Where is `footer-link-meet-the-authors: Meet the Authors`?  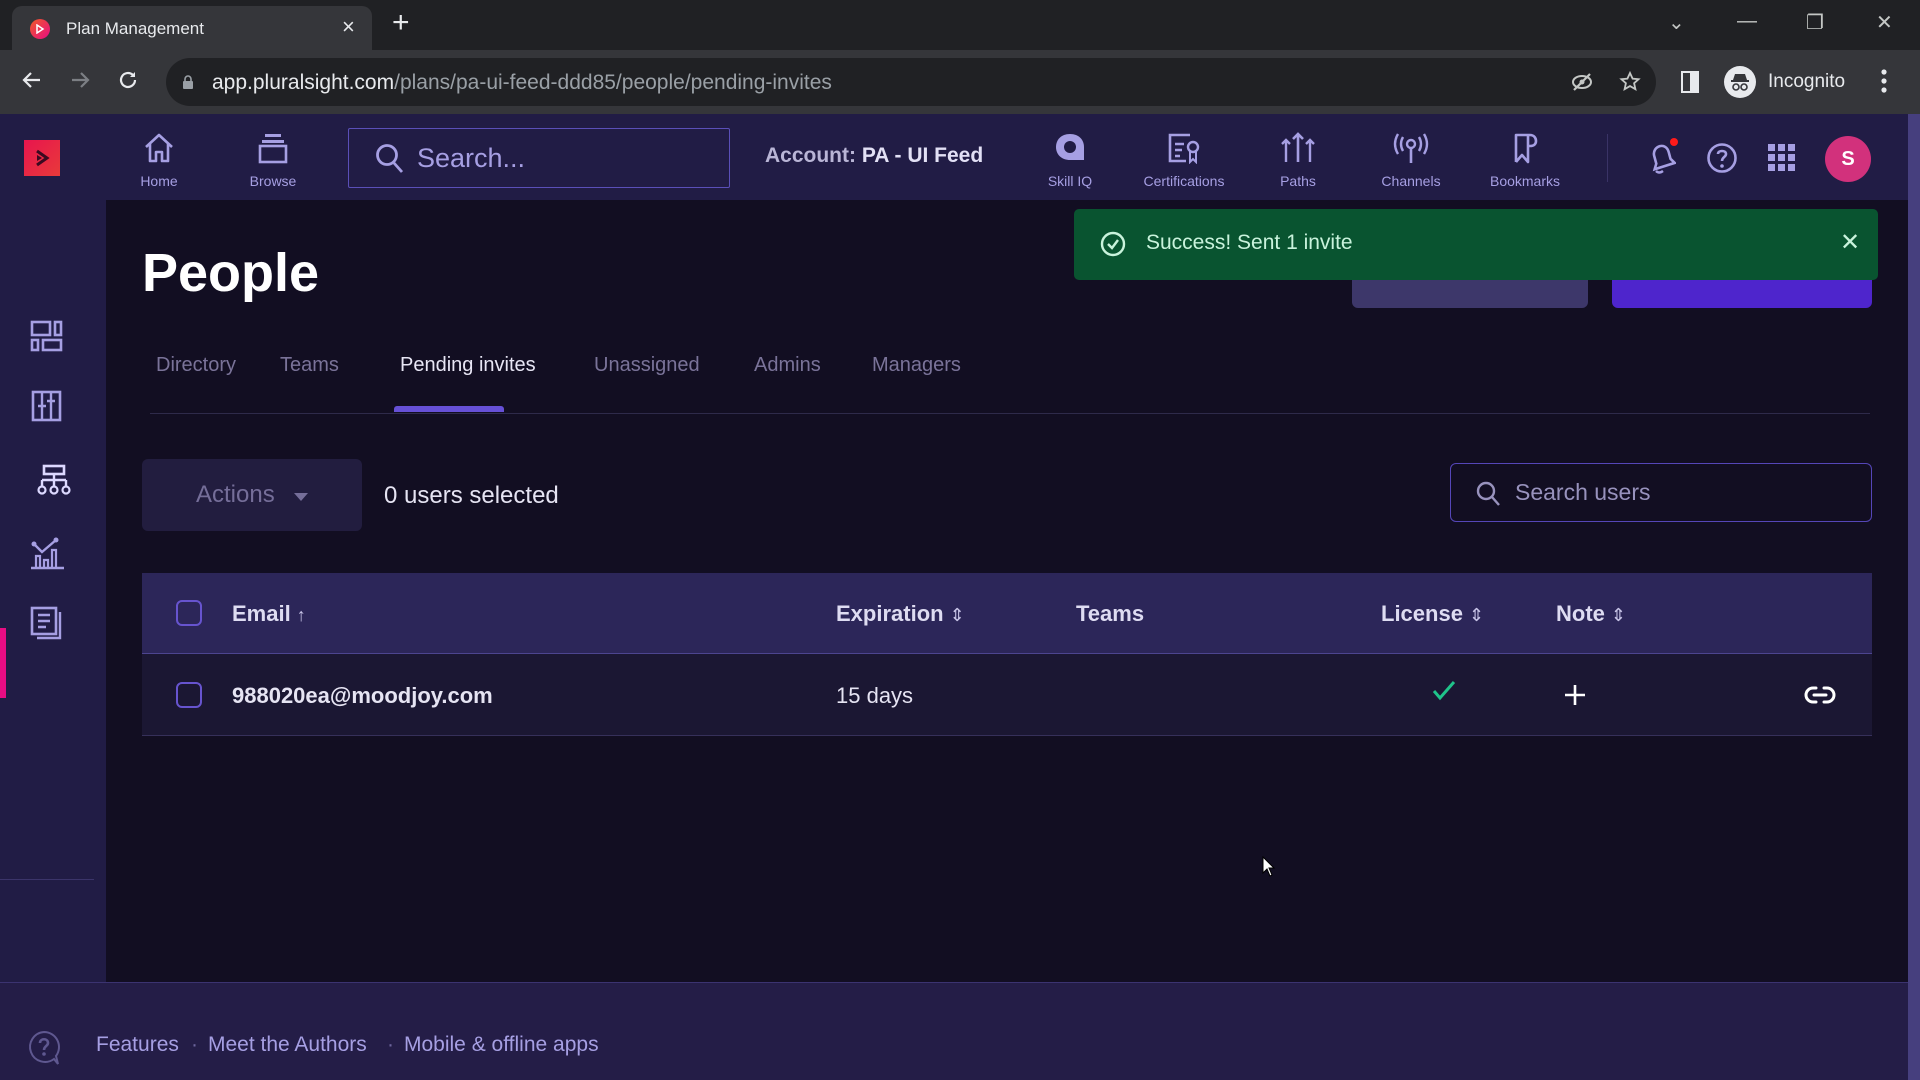 footer-link-meet-the-authors: Meet the Authors is located at coordinates (287, 1045).